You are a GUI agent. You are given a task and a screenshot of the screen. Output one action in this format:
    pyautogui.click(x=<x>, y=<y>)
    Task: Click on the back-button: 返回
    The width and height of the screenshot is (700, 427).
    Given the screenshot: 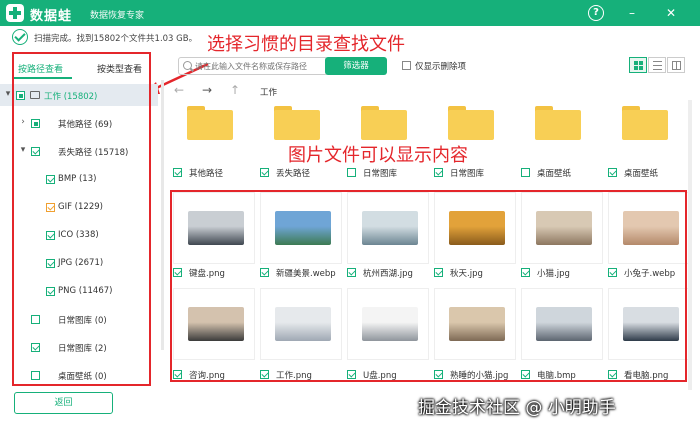 What is the action you would take?
    pyautogui.click(x=63, y=403)
    